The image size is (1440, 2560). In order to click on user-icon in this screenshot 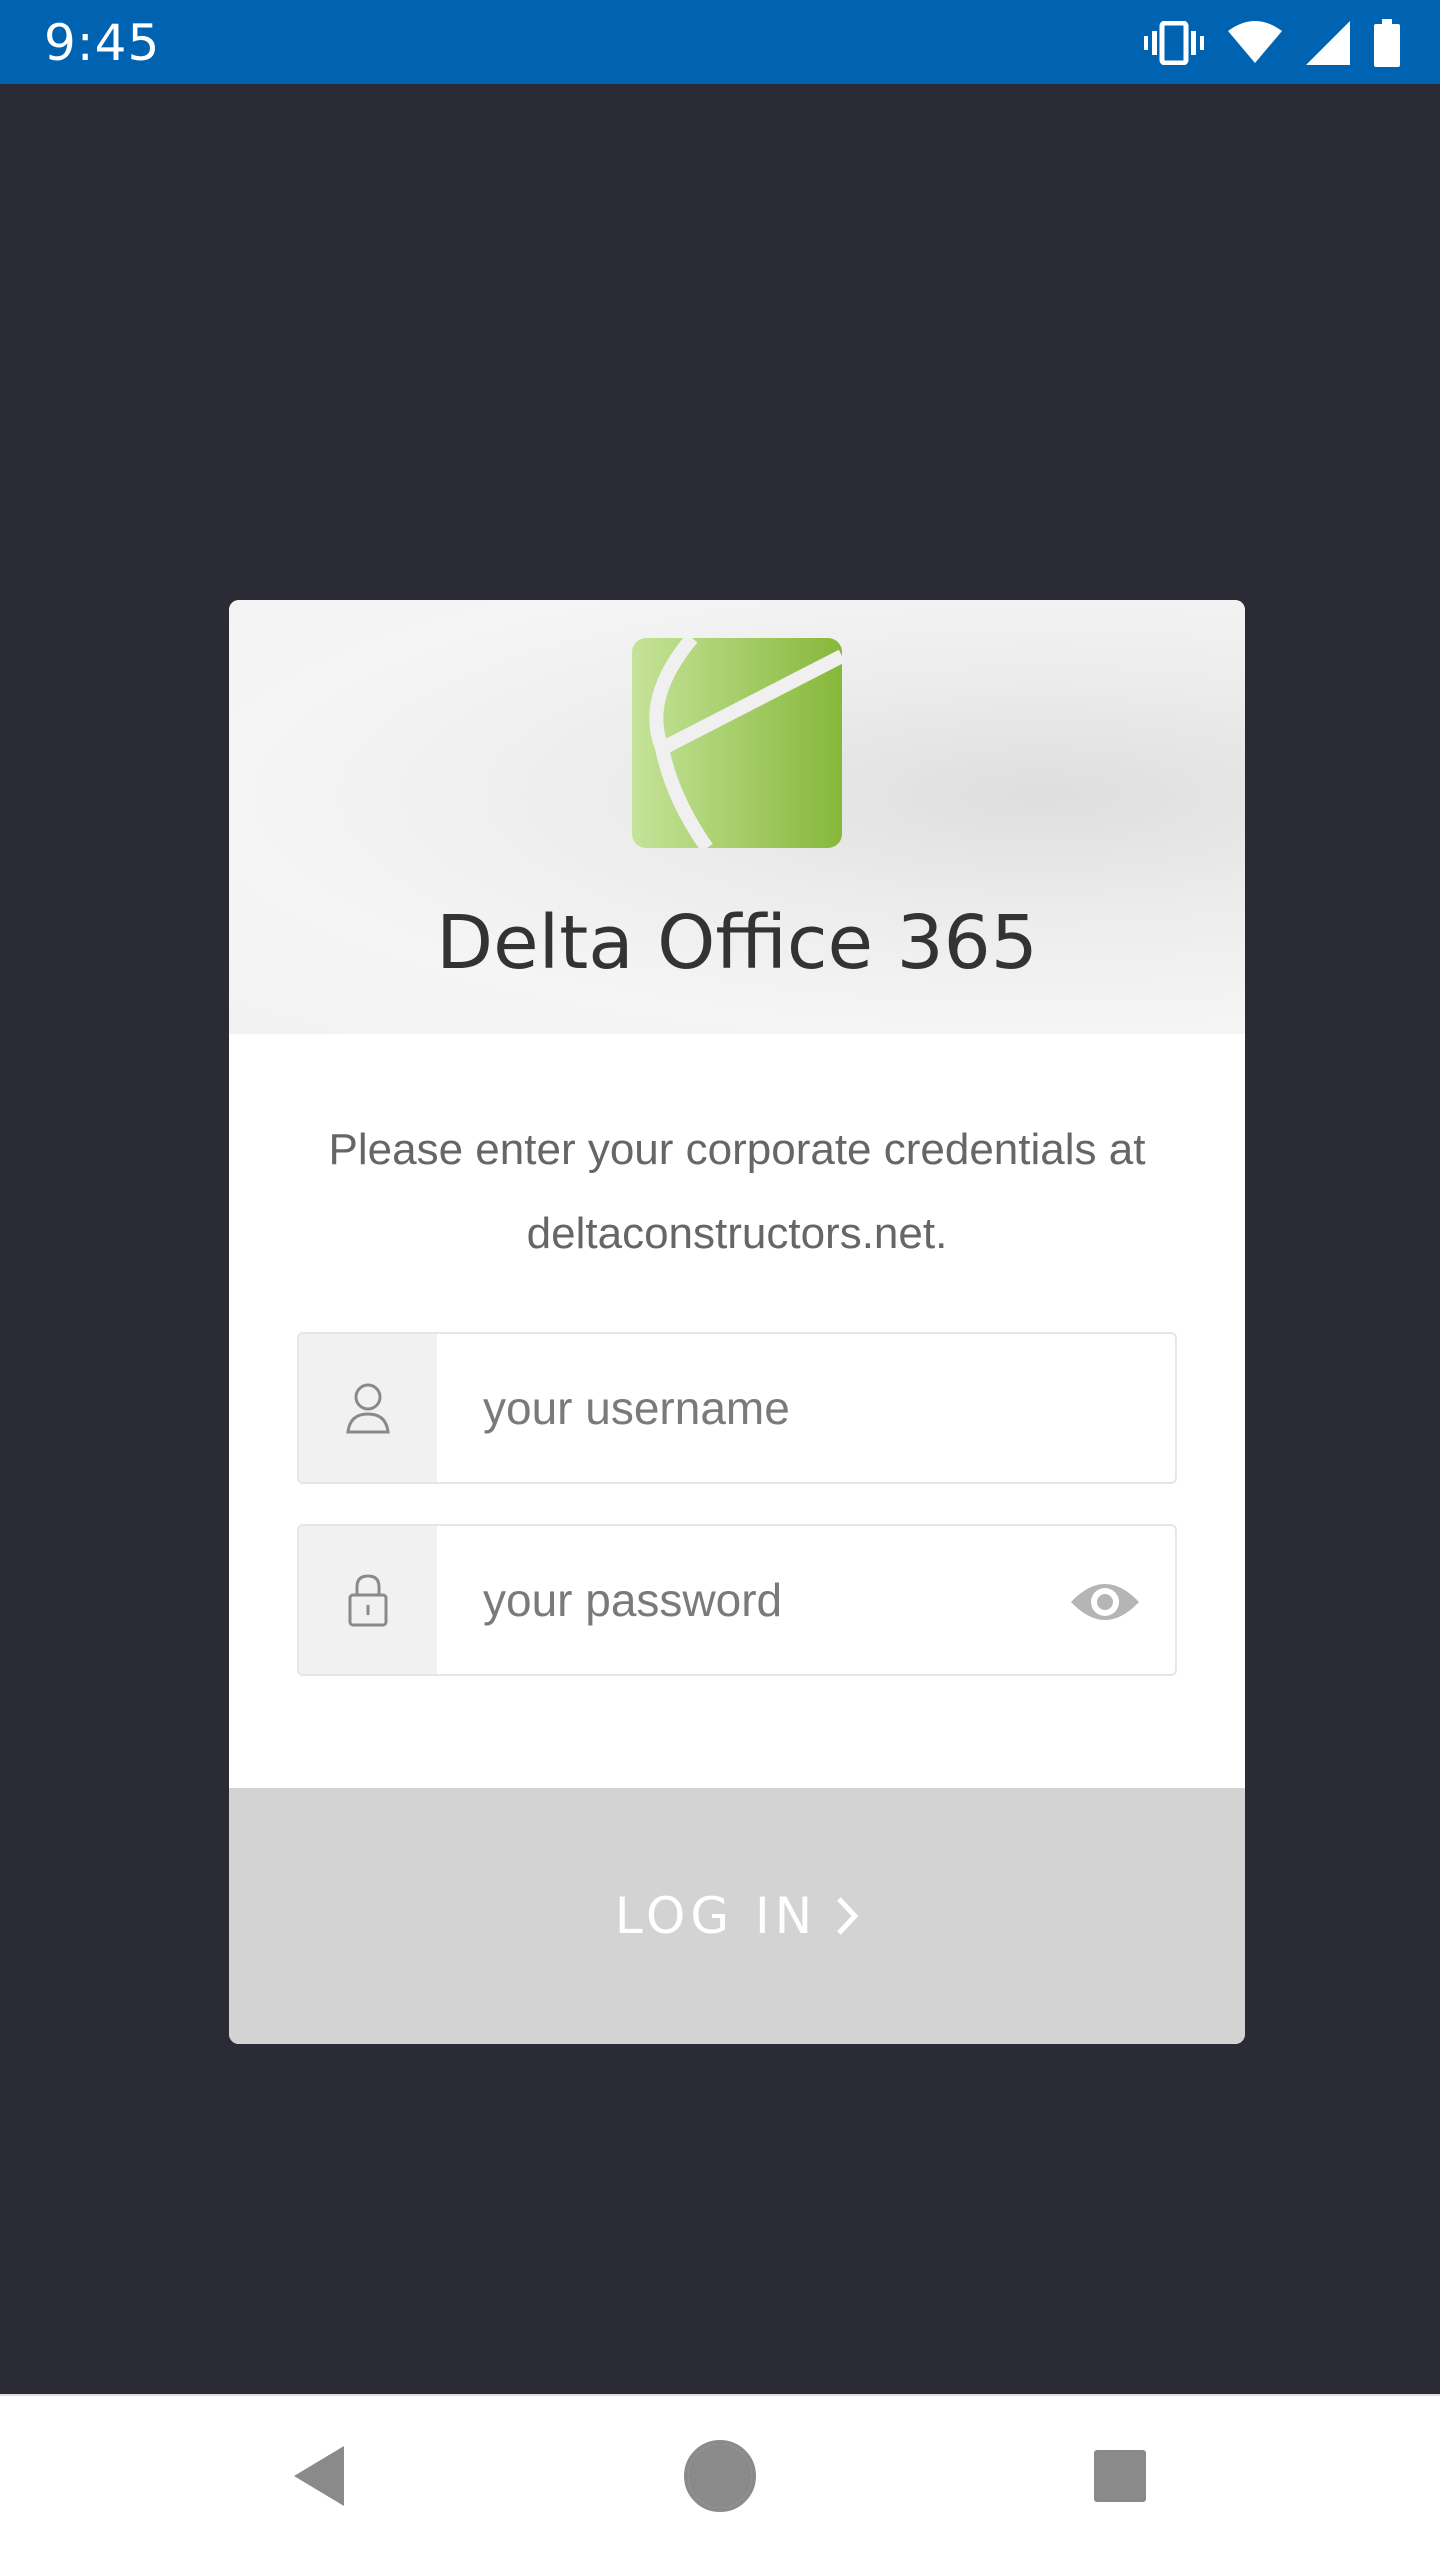, I will do `click(368, 1408)`.